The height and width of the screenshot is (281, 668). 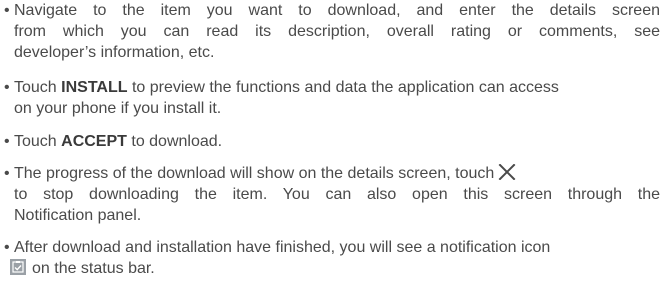 I want to click on list-item-accept: • Touch ACCEPT to download., so click(x=334, y=141).